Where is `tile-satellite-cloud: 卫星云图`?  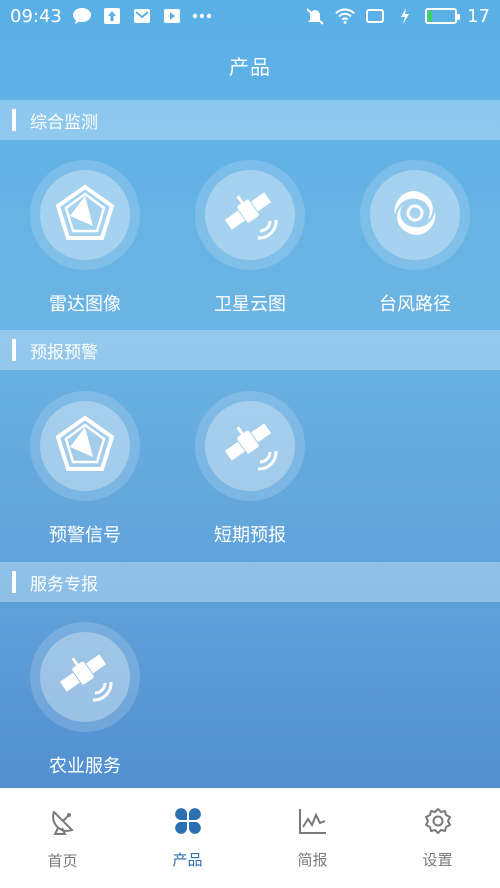
tile-satellite-cloud: 卫星云图 is located at coordinates (250, 240).